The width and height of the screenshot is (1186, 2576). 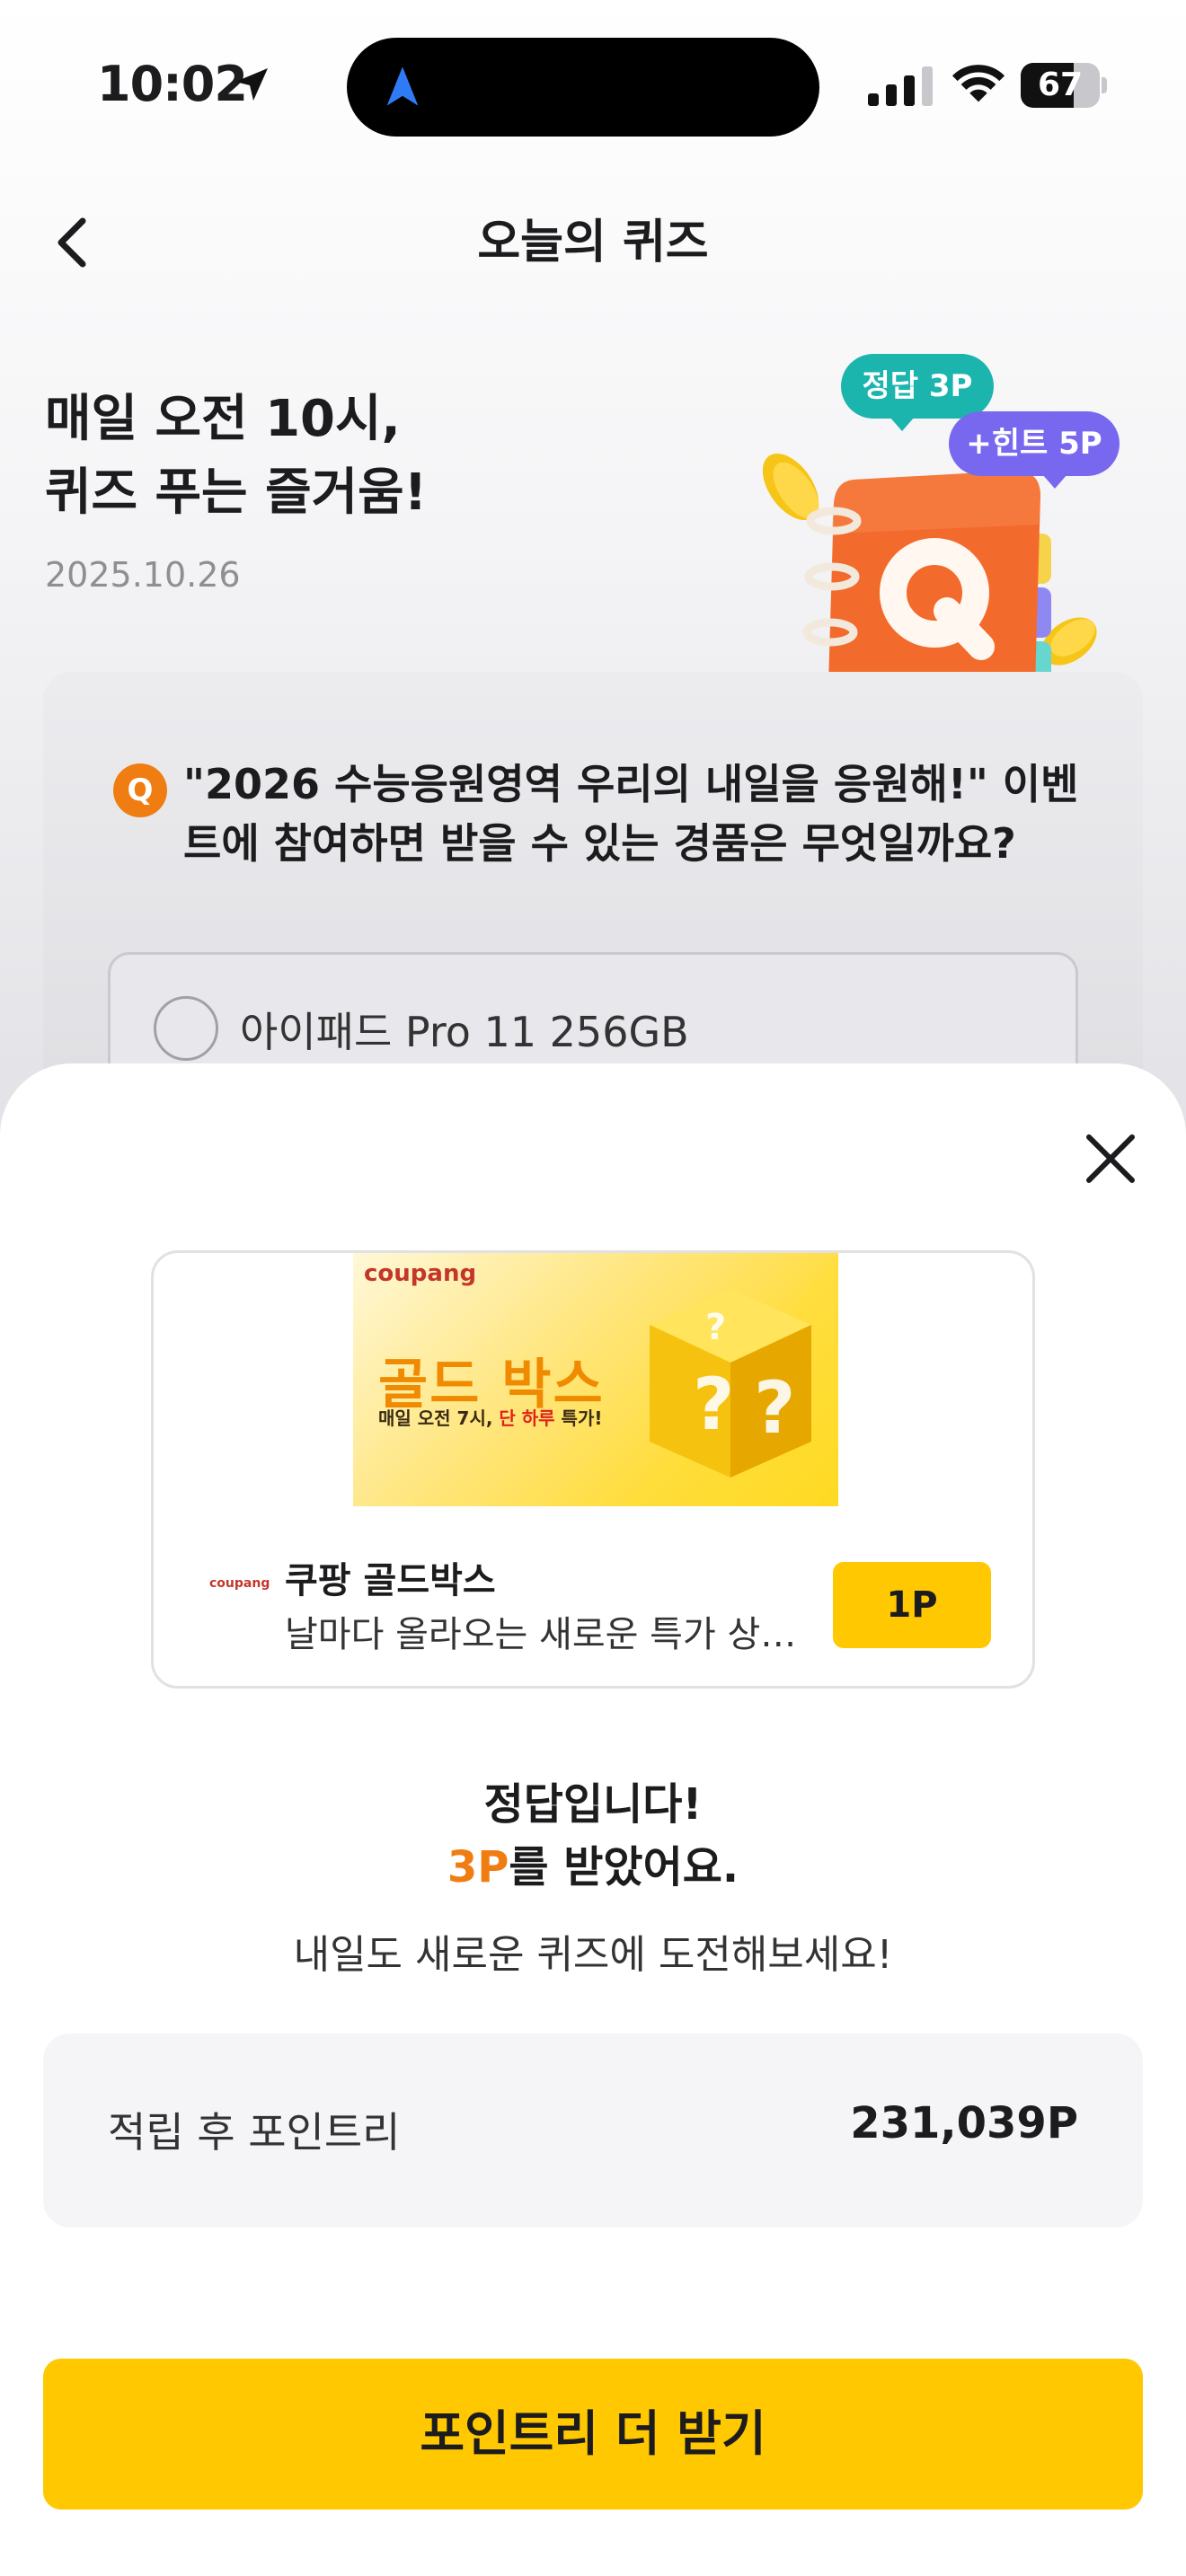 I want to click on hero-title-line1: 매일 오전 10시,, so click(x=223, y=419).